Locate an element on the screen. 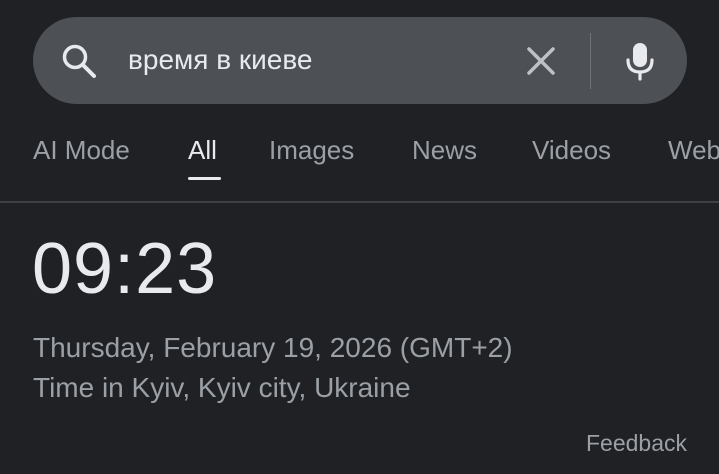 This screenshot has width=719, height=474. tab-images: Images is located at coordinates (311, 150).